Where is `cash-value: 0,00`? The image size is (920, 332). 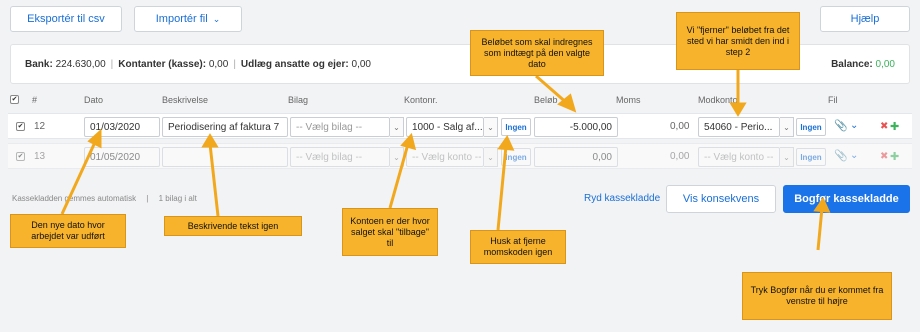
cash-value: 0,00 is located at coordinates (218, 64).